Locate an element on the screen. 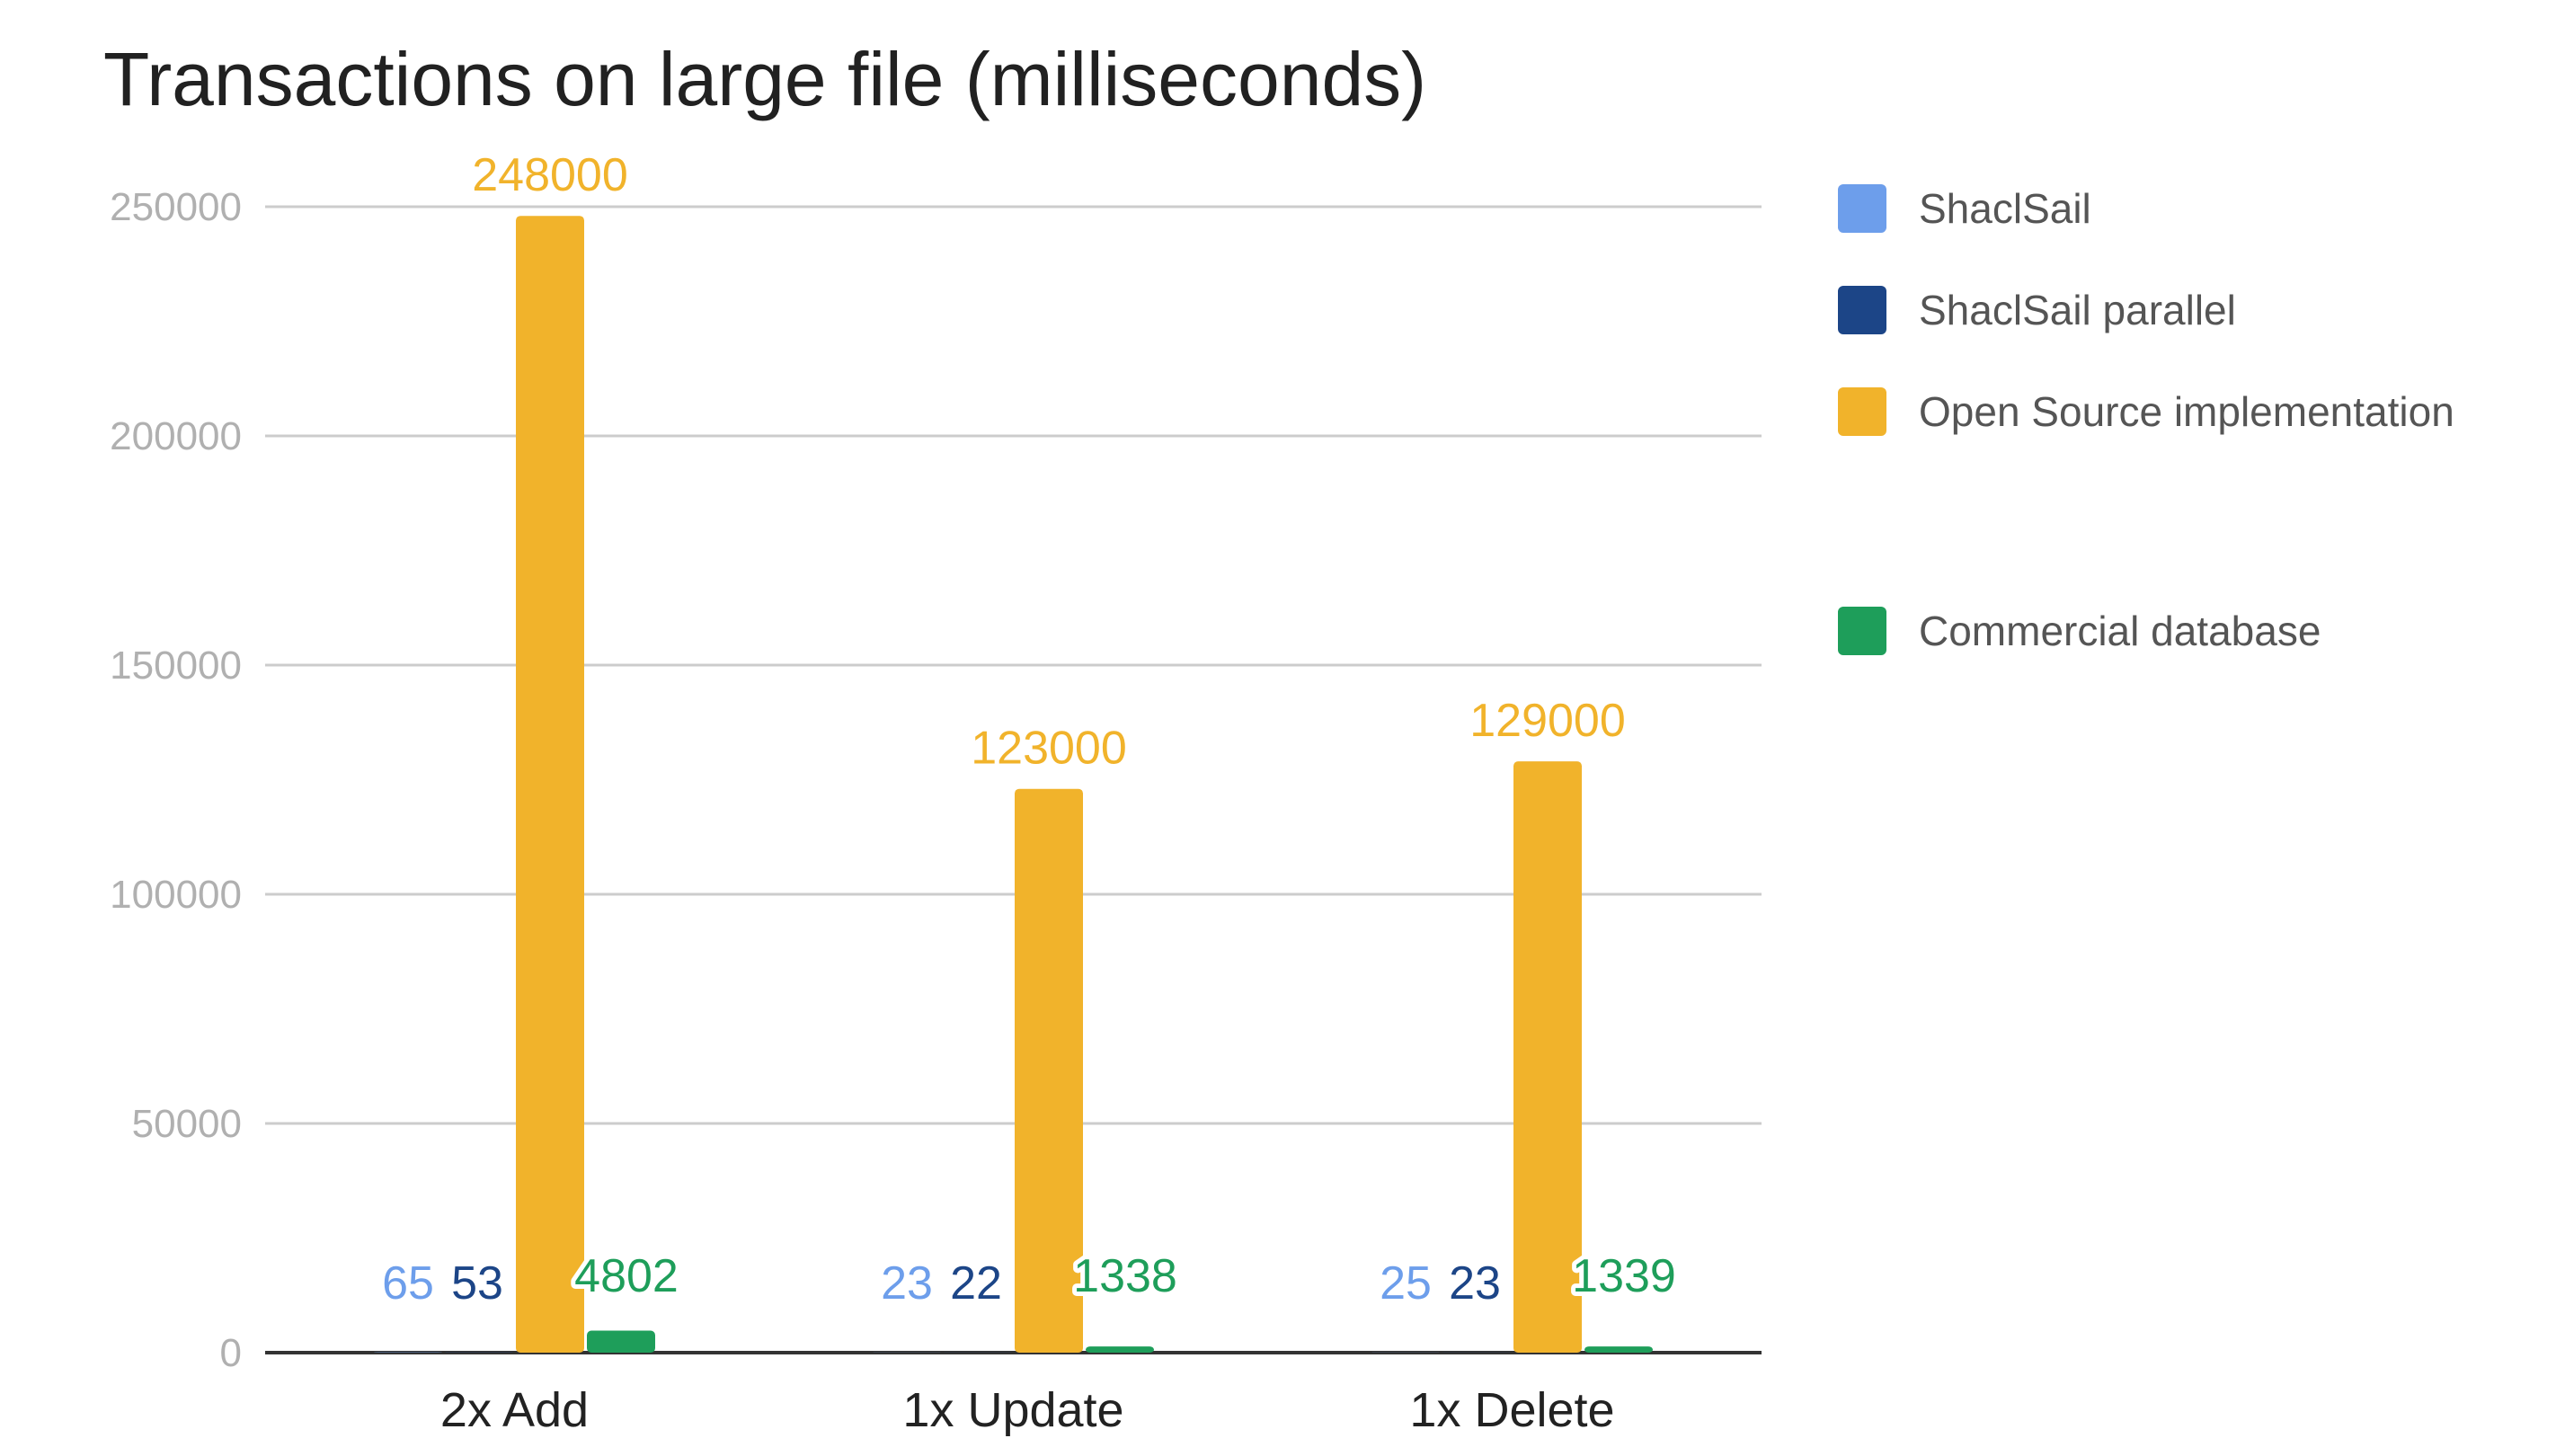 This screenshot has height=1456, width=2565. data-label: 65 is located at coordinates (408, 1284).